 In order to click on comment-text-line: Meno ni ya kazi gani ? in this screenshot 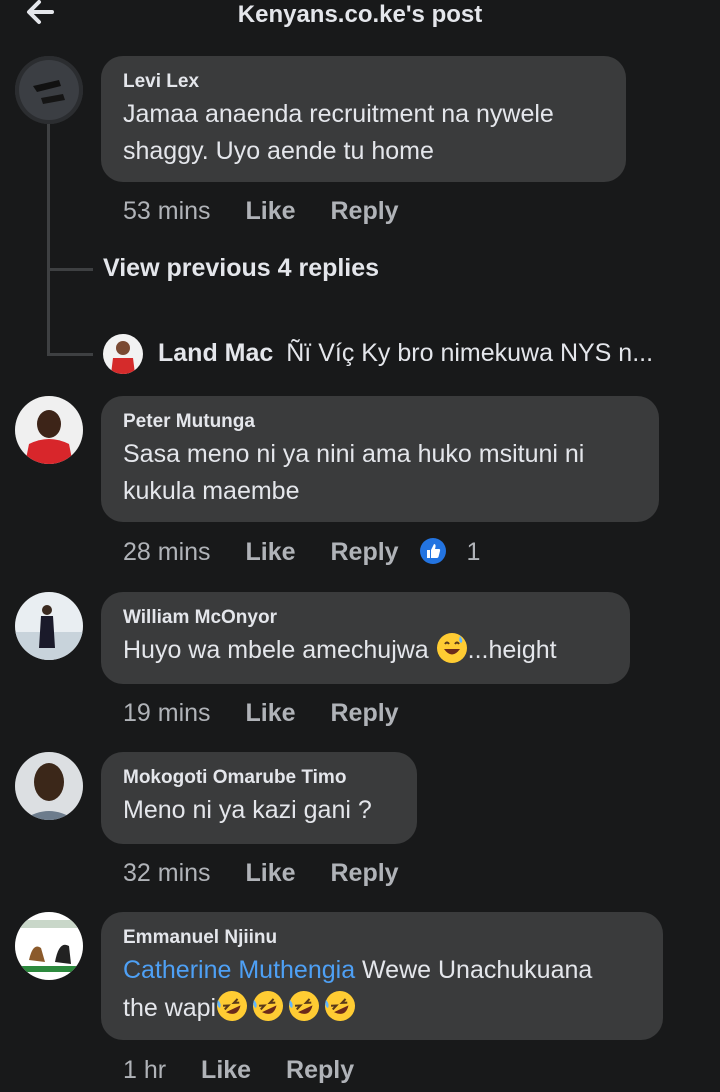, I will do `click(247, 810)`.